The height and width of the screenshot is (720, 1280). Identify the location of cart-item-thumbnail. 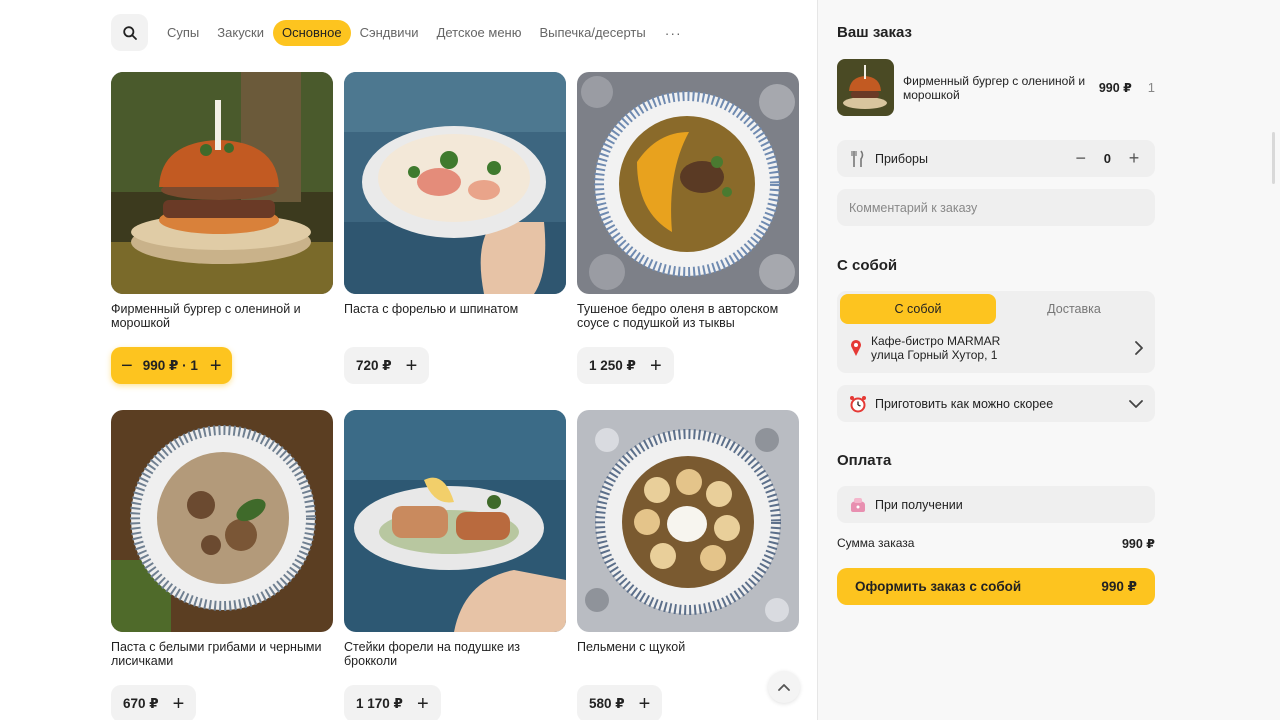
(865, 87).